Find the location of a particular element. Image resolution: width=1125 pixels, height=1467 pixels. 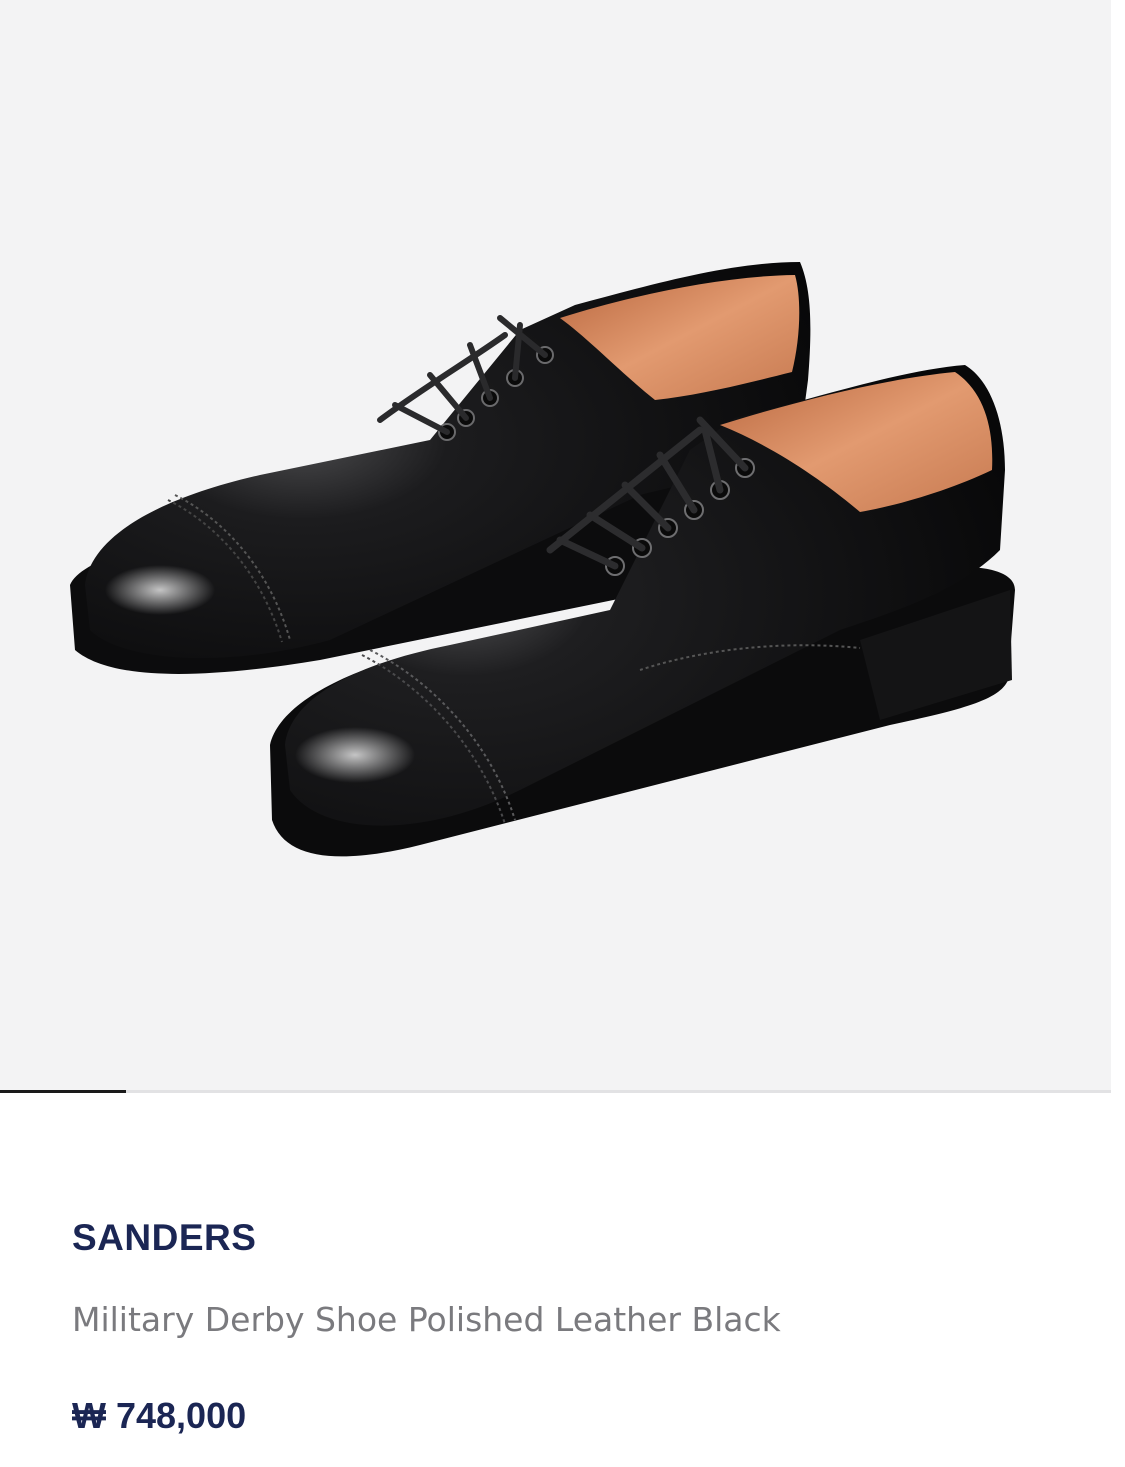

brand-name: SANDERS is located at coordinates (164, 1238).